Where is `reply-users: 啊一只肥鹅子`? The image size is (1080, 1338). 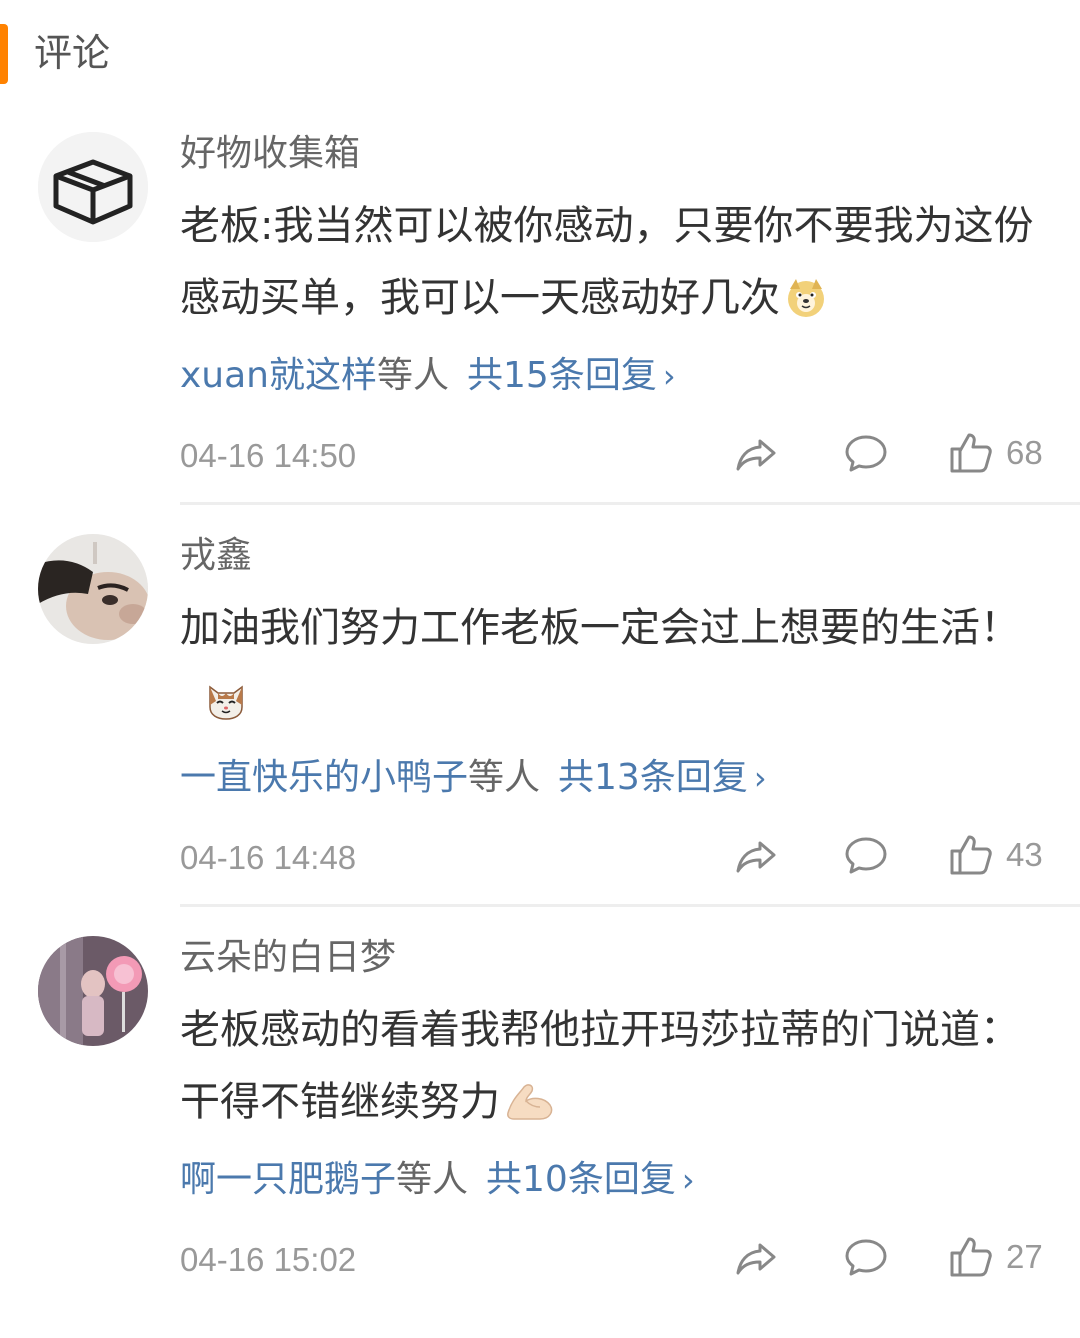
reply-users: 啊一只肥鹅子 is located at coordinates (288, 1179).